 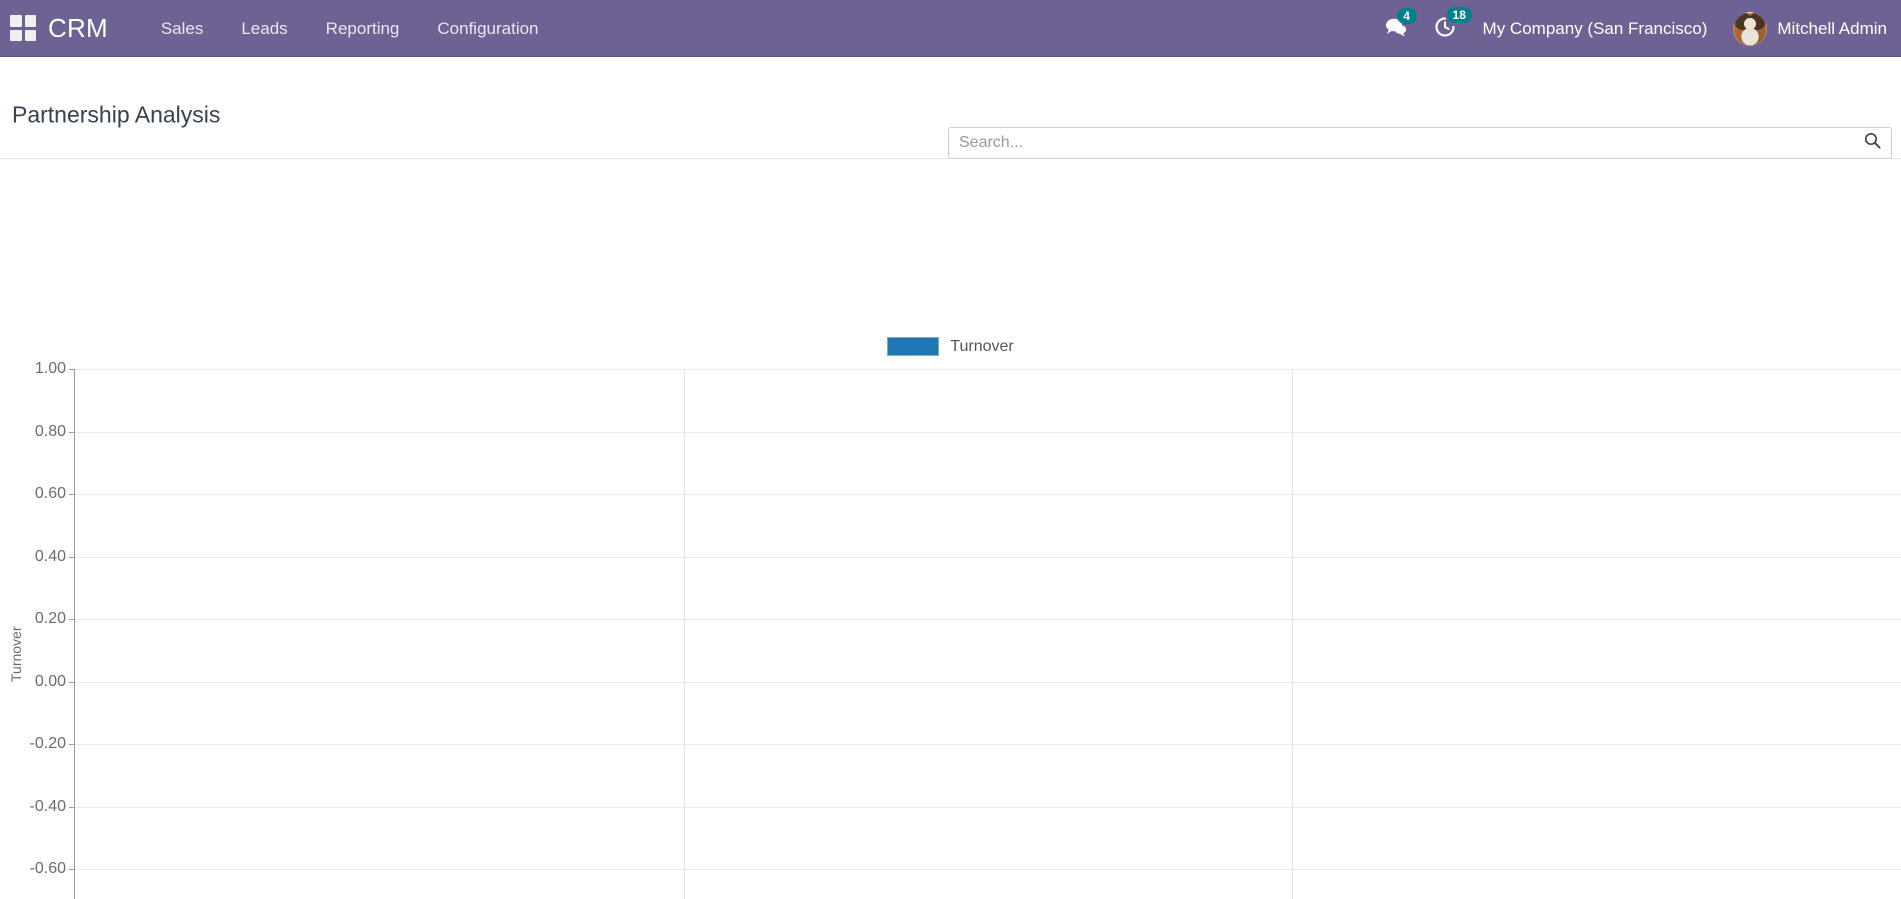 What do you see at coordinates (23, 28) in the screenshot?
I see `apps-grid-icon` at bounding box center [23, 28].